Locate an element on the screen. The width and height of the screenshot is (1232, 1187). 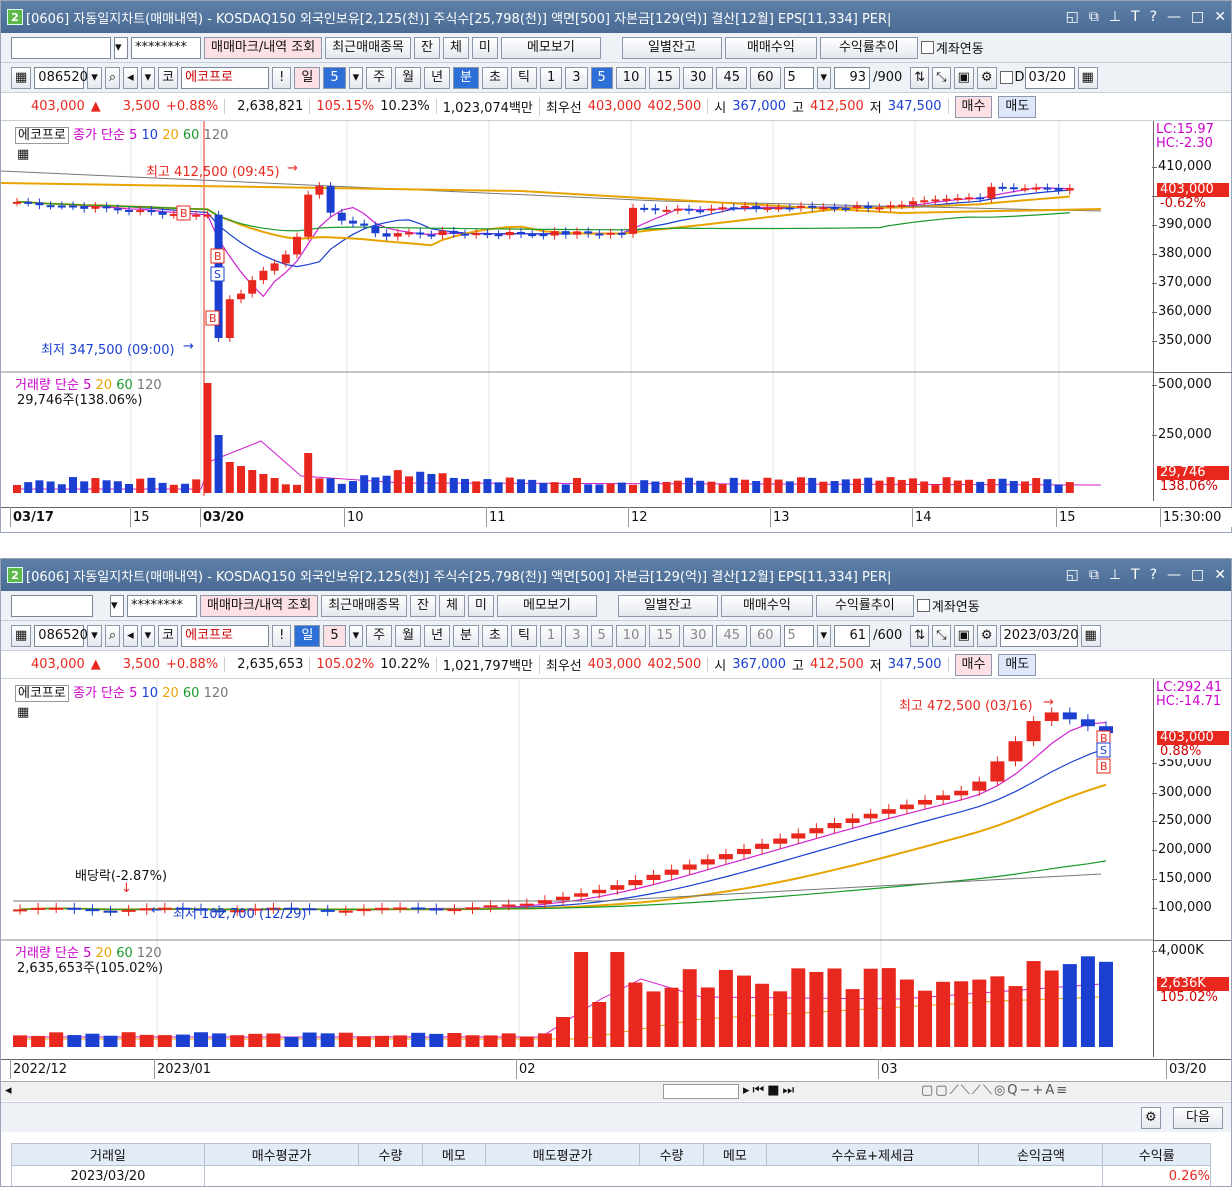
date-input: 03/20 is located at coordinates (1049, 77).